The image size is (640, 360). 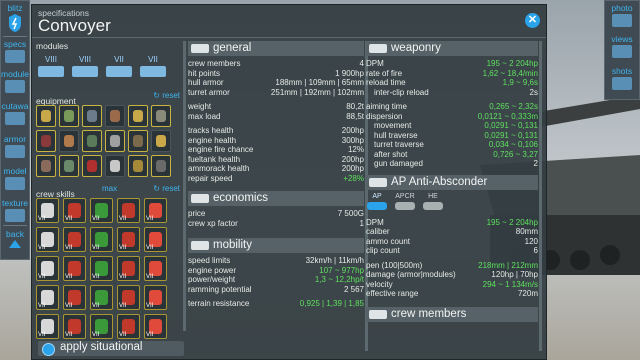 What do you see at coordinates (515, 154) in the screenshot?
I see `stat-value: 0,726 ~ 3,27` at bounding box center [515, 154].